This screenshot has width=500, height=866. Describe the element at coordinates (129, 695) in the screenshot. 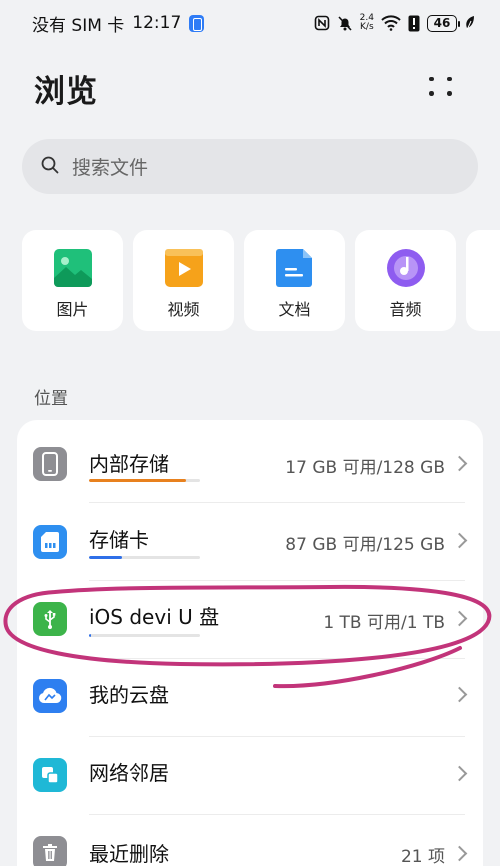

I see `location-label: 我的云盘` at that location.